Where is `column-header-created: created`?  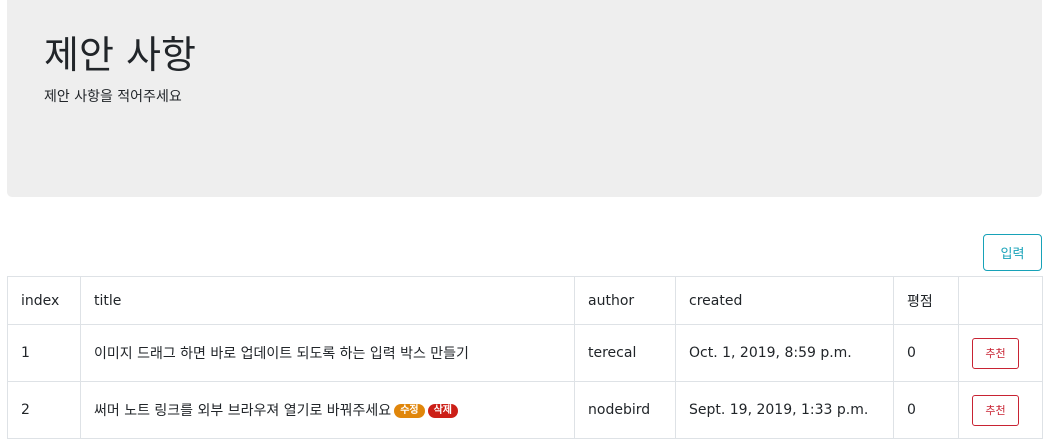
column-header-created: created is located at coordinates (784, 300).